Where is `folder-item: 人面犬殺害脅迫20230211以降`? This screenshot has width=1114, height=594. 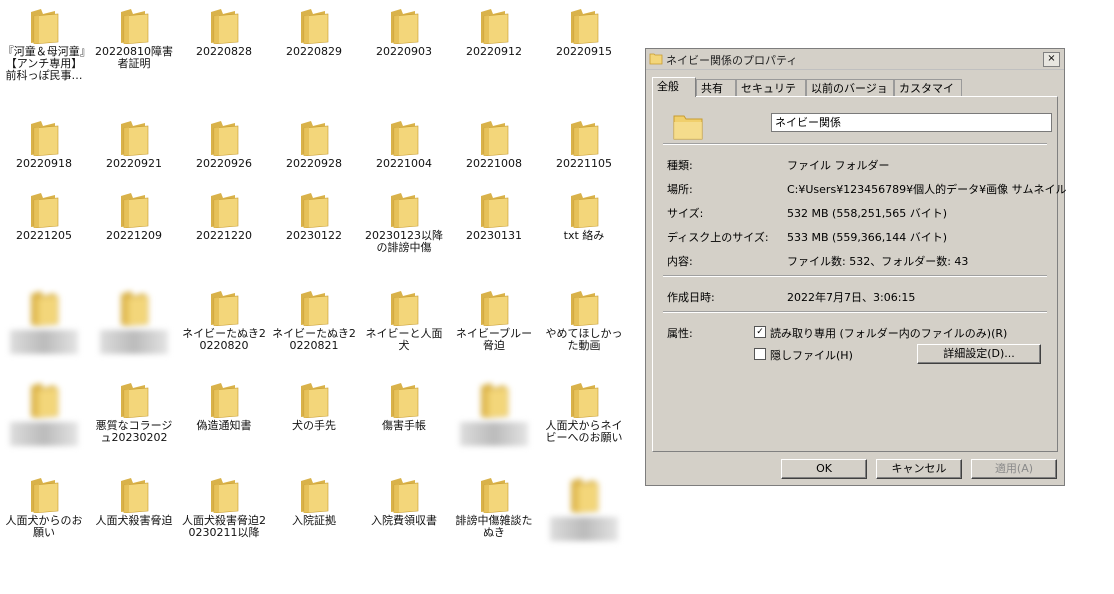
folder-item: 人面犬殺害脅迫20230211以降 is located at coordinates (224, 508).